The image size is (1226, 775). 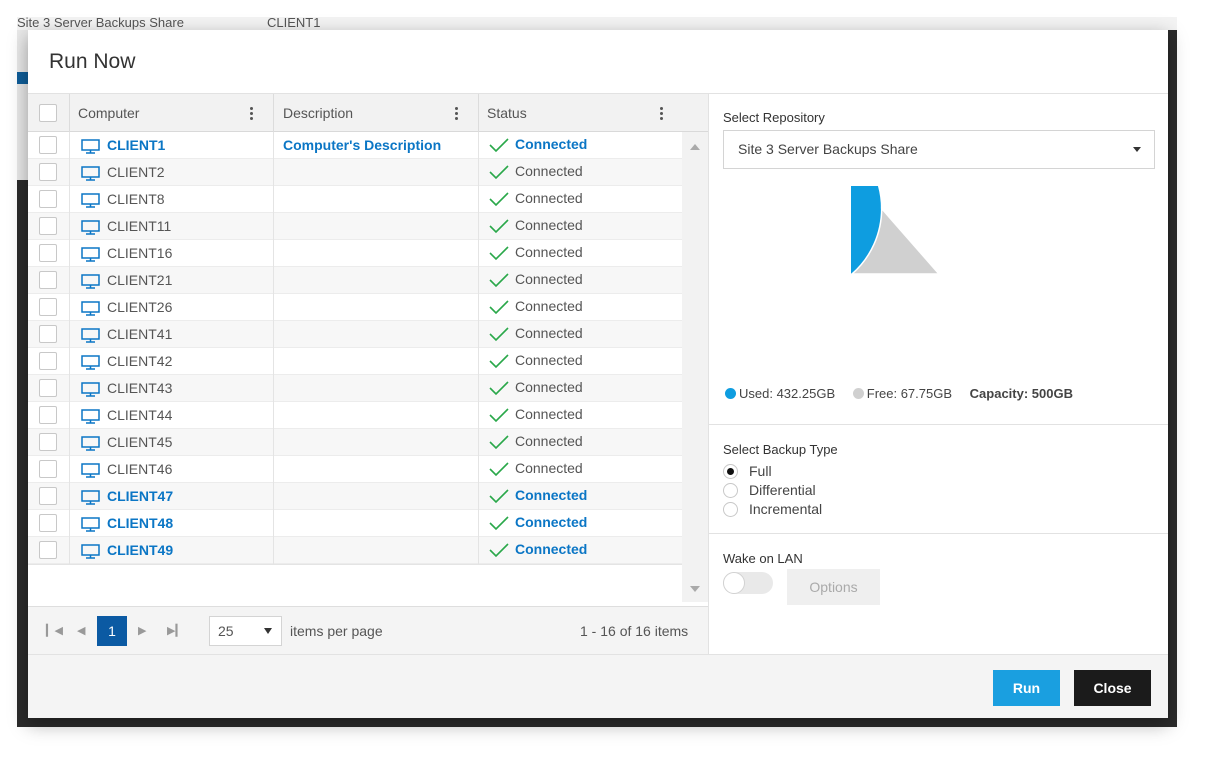 I want to click on table-row: CLIENT11 Connected, so click(x=355, y=226).